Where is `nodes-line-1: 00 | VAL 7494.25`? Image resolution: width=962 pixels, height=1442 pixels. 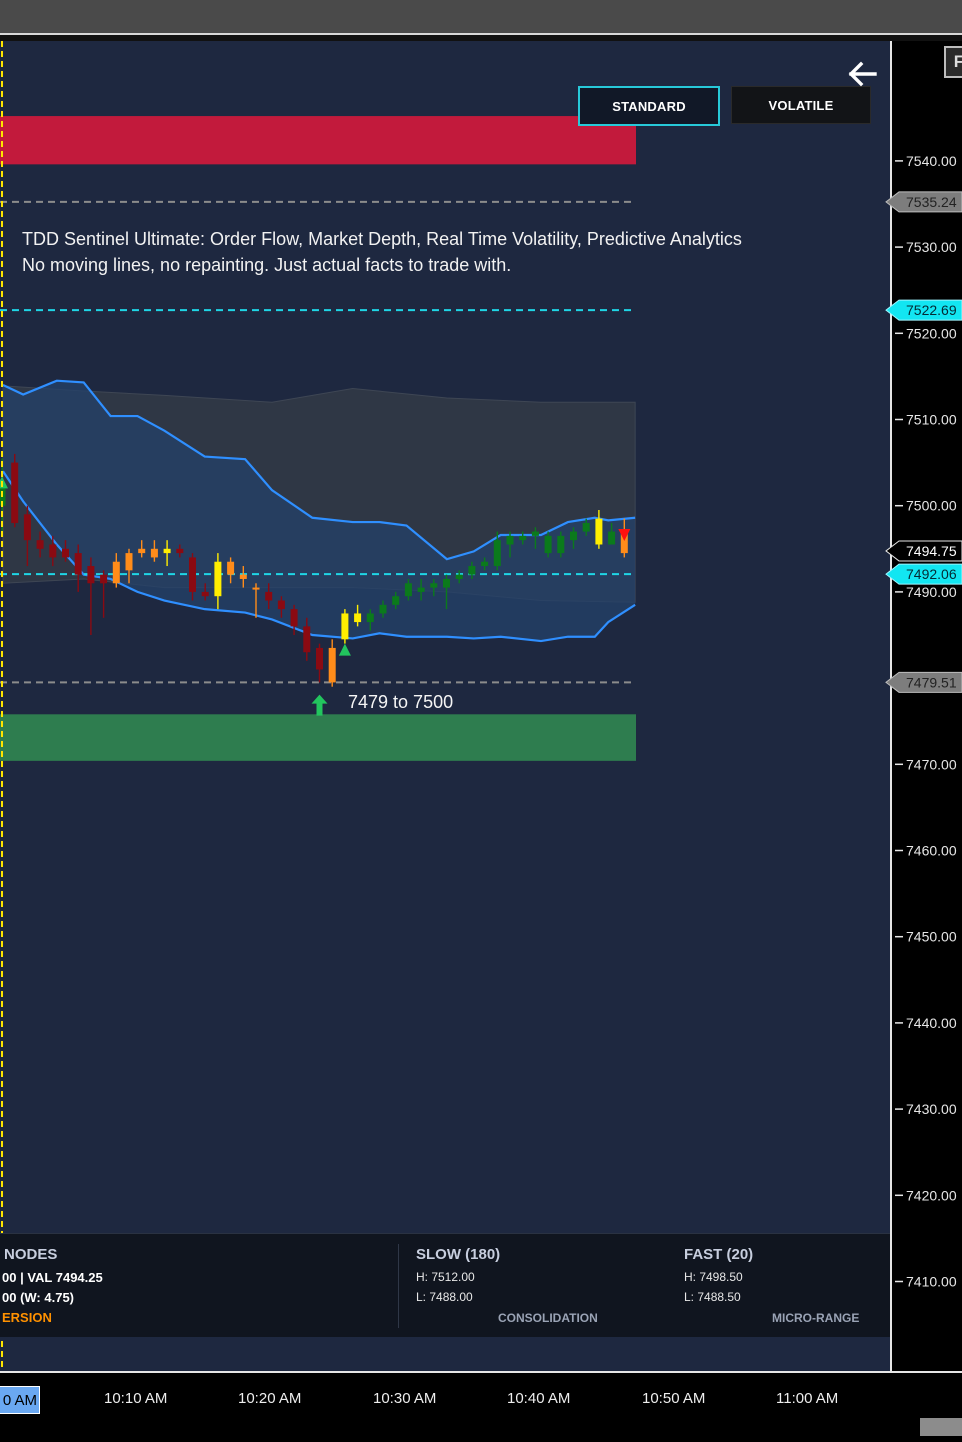 nodes-line-1: 00 | VAL 7494.25 is located at coordinates (52, 1277).